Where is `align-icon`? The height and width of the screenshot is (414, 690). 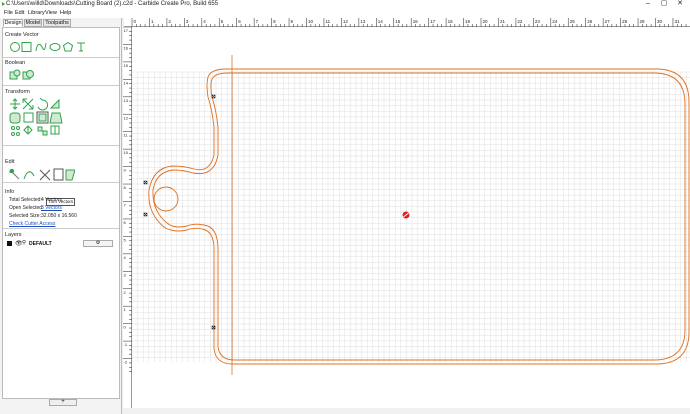 align-icon is located at coordinates (28, 117).